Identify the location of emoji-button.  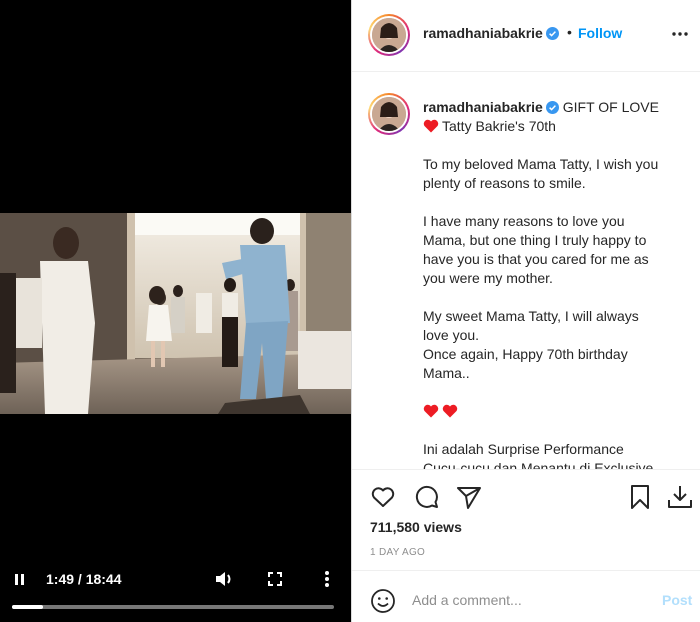
(383, 601).